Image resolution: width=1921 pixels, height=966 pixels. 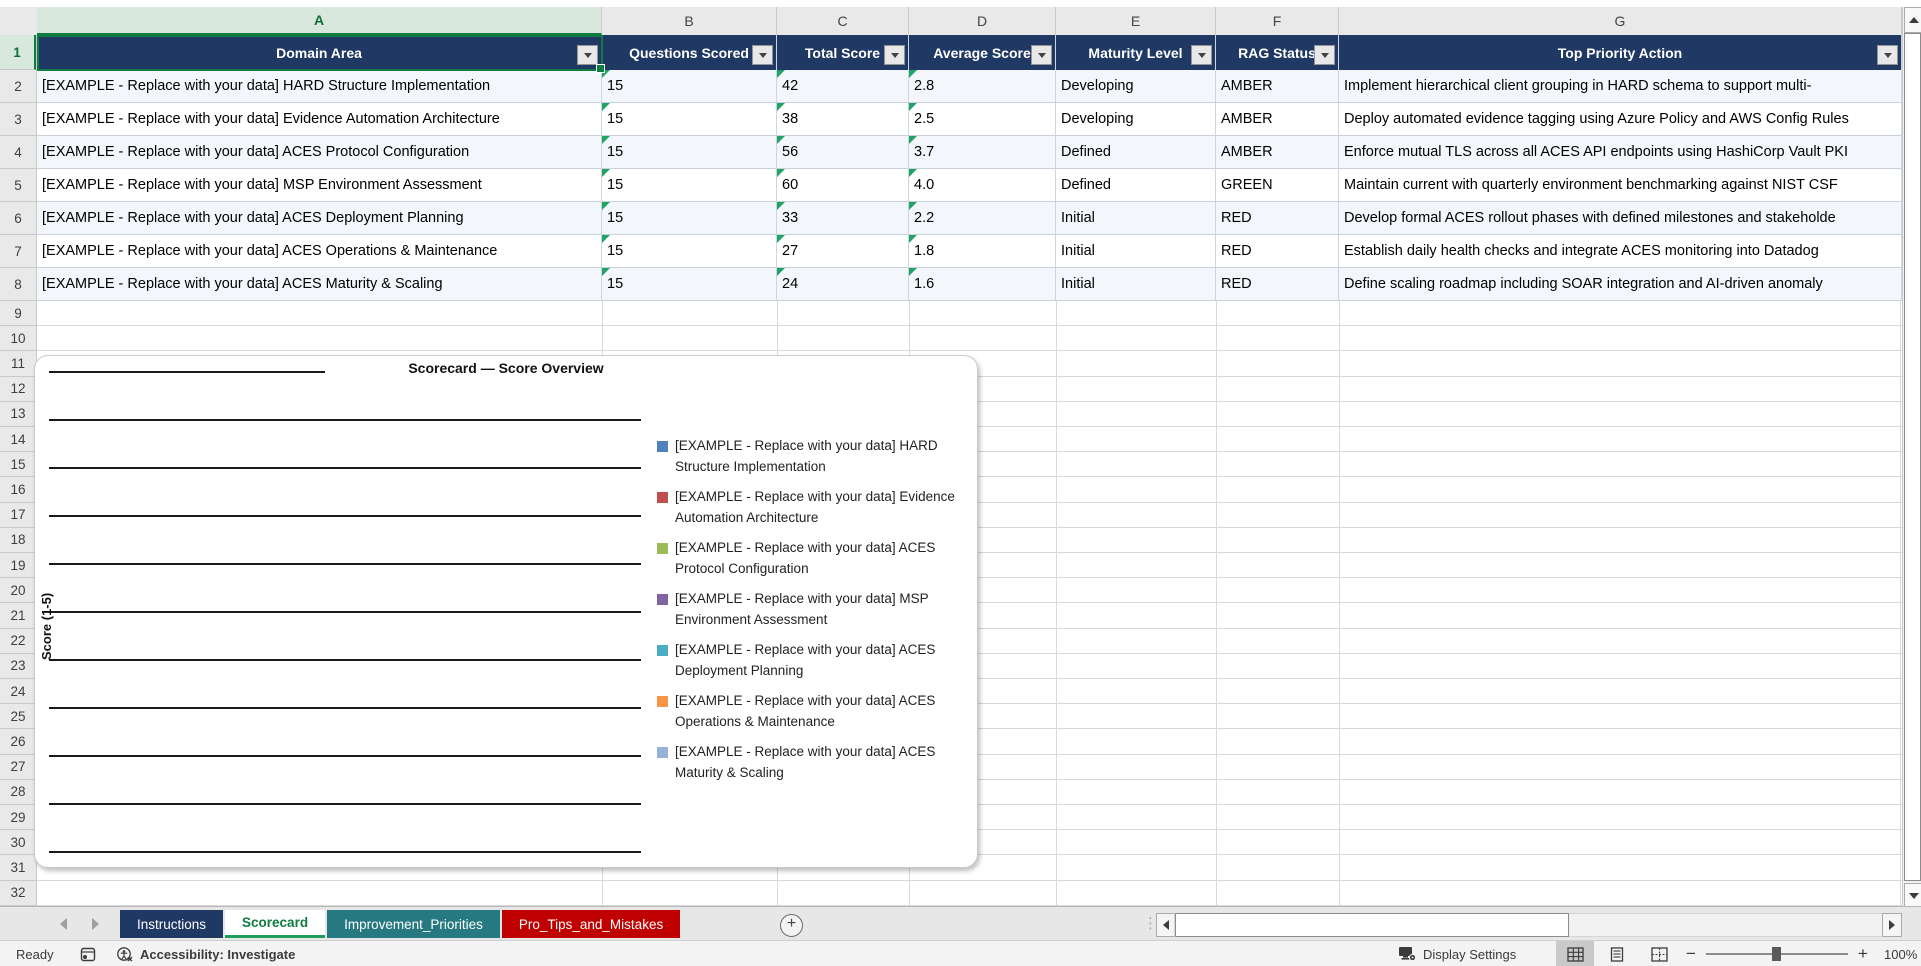 I want to click on cell-C2: 42, so click(x=843, y=86).